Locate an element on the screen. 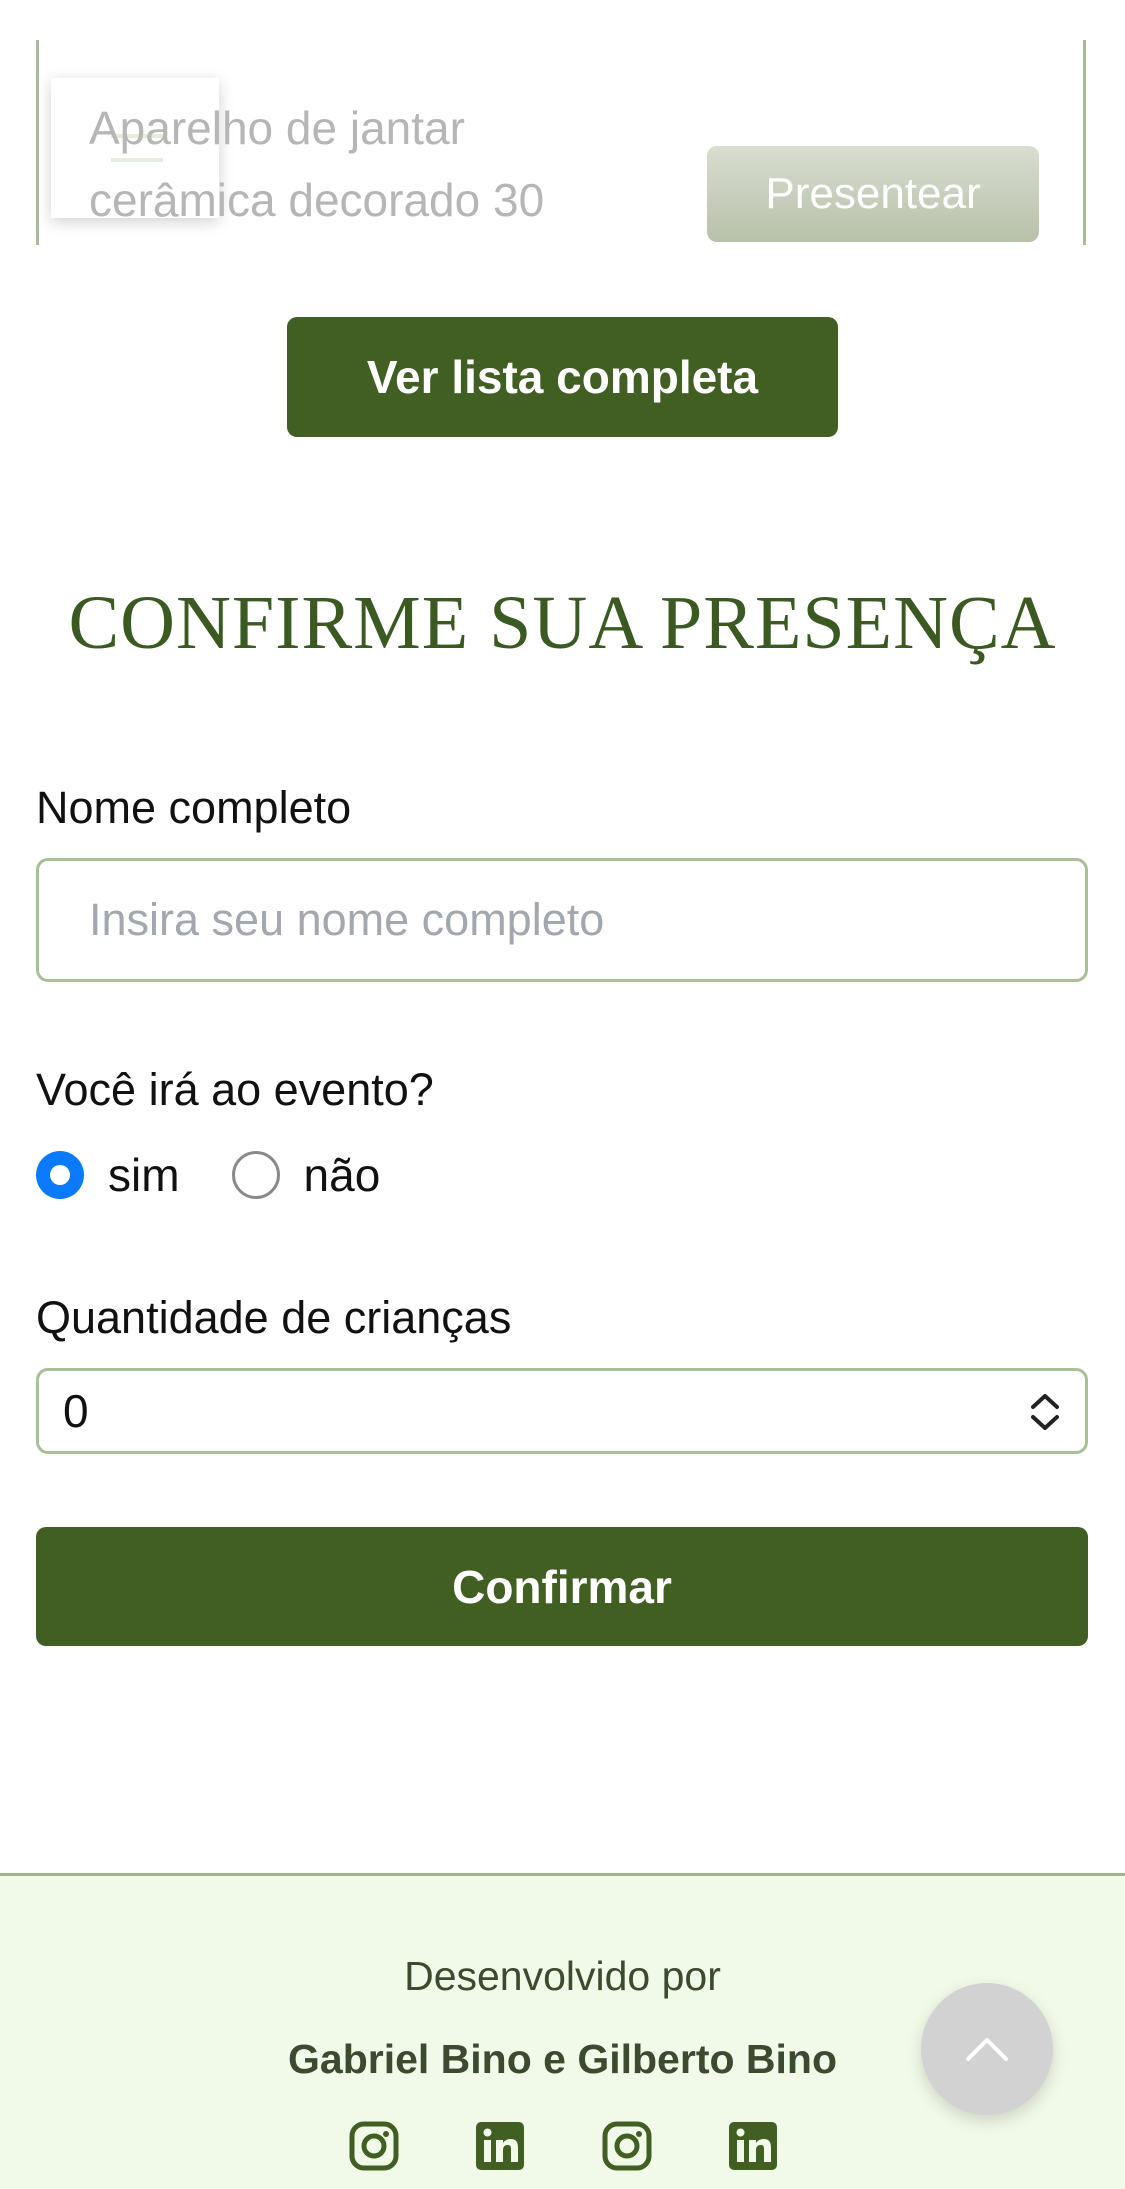  attend-yes-radio is located at coordinates (60, 1175).